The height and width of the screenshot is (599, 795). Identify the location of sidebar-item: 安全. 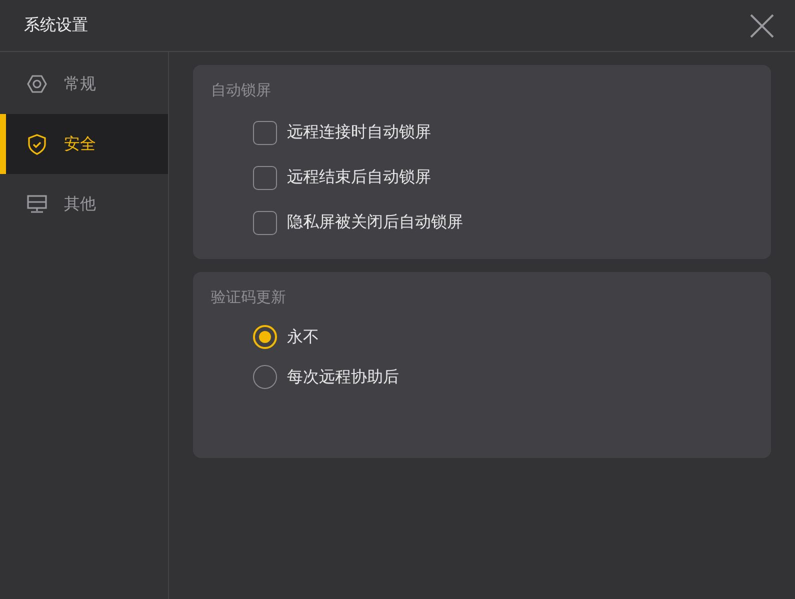
(84, 144).